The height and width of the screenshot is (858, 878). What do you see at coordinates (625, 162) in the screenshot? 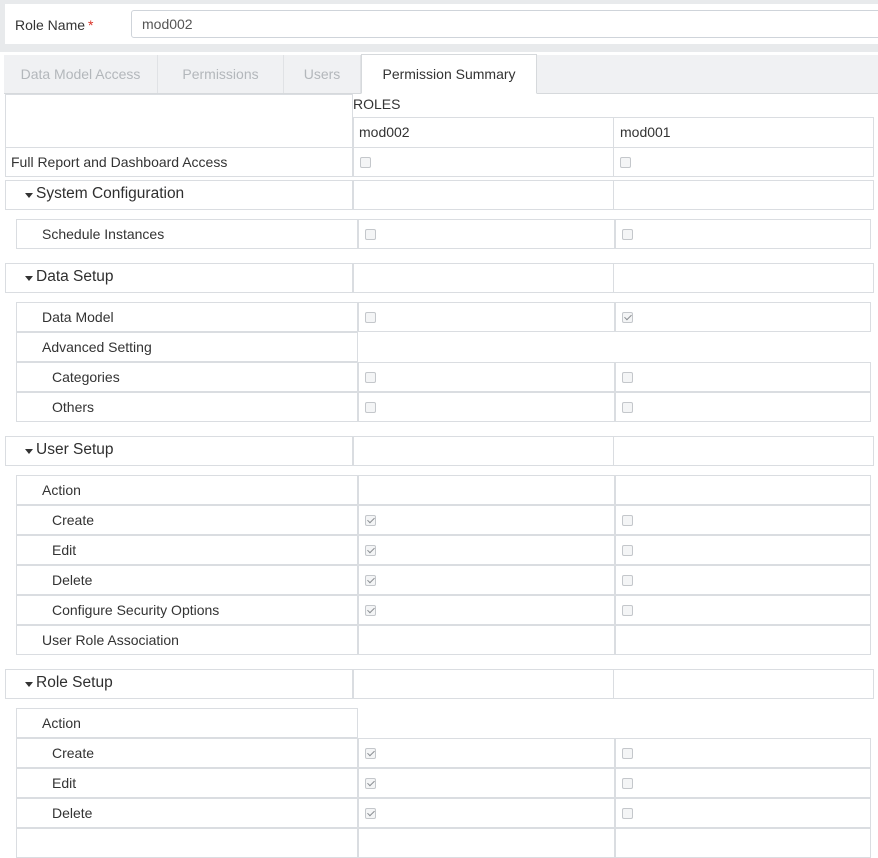
I see `full-access-mod001-checkbox` at bounding box center [625, 162].